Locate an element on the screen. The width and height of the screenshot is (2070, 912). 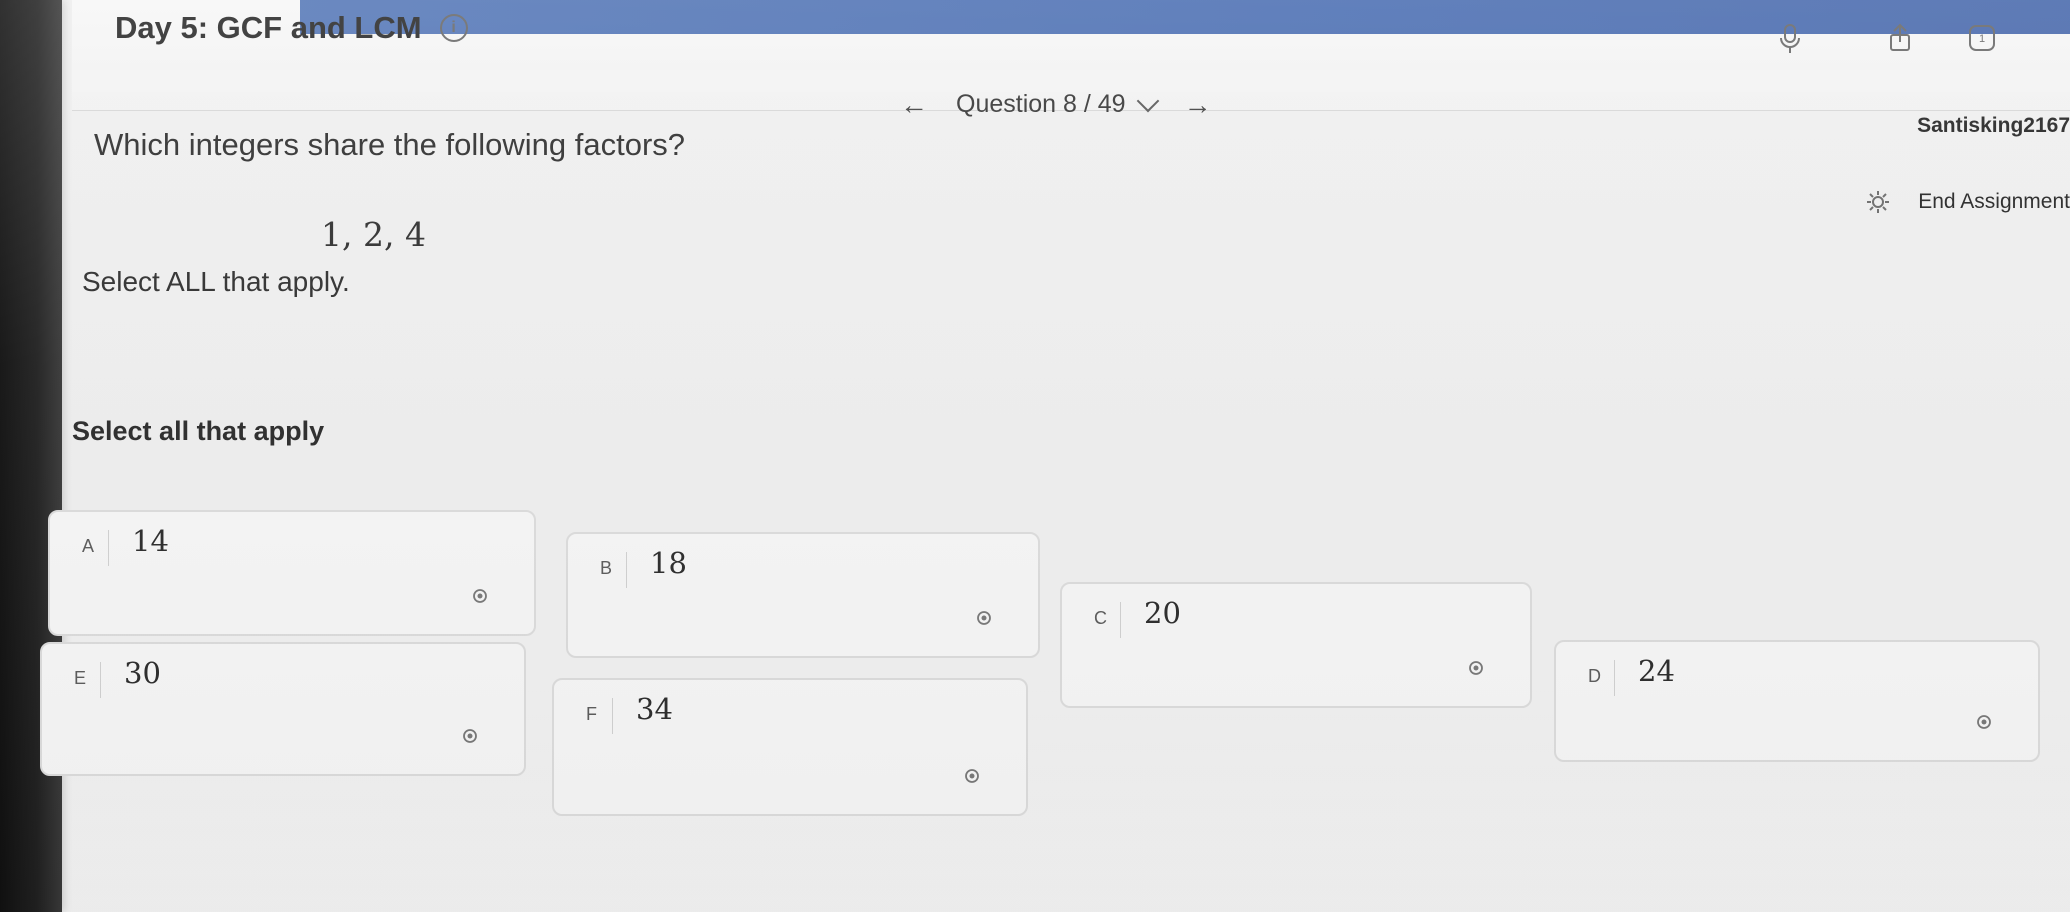
answer-option-d: D 24 is located at coordinates (1797, 701).